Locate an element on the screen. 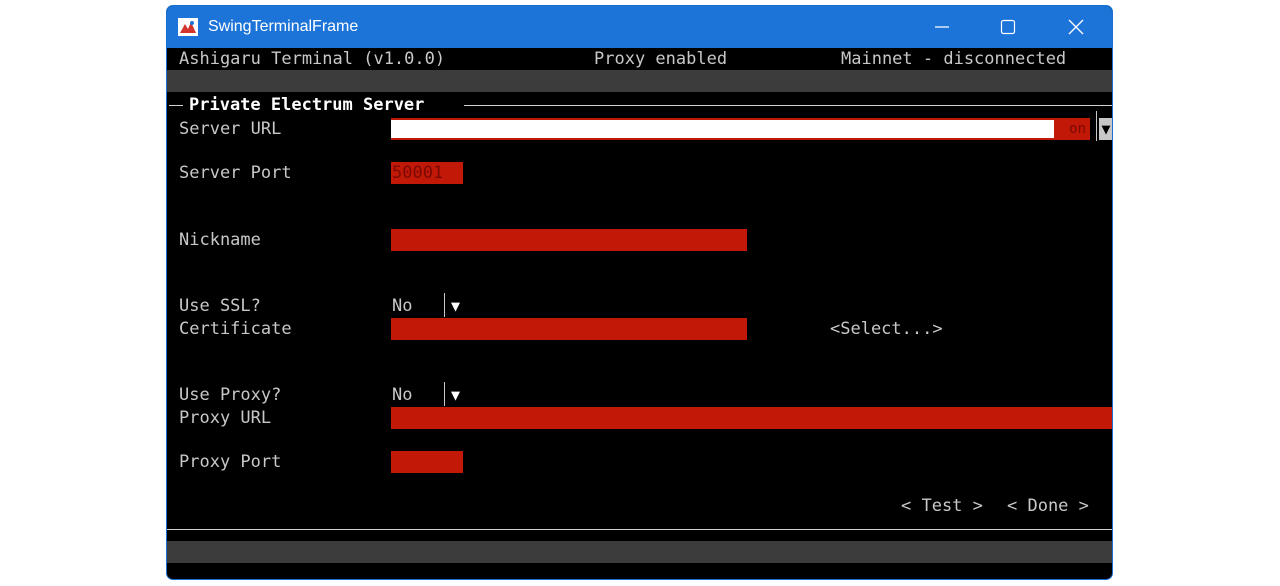 The image size is (1280, 586). server-url-text is located at coordinates (722, 129).